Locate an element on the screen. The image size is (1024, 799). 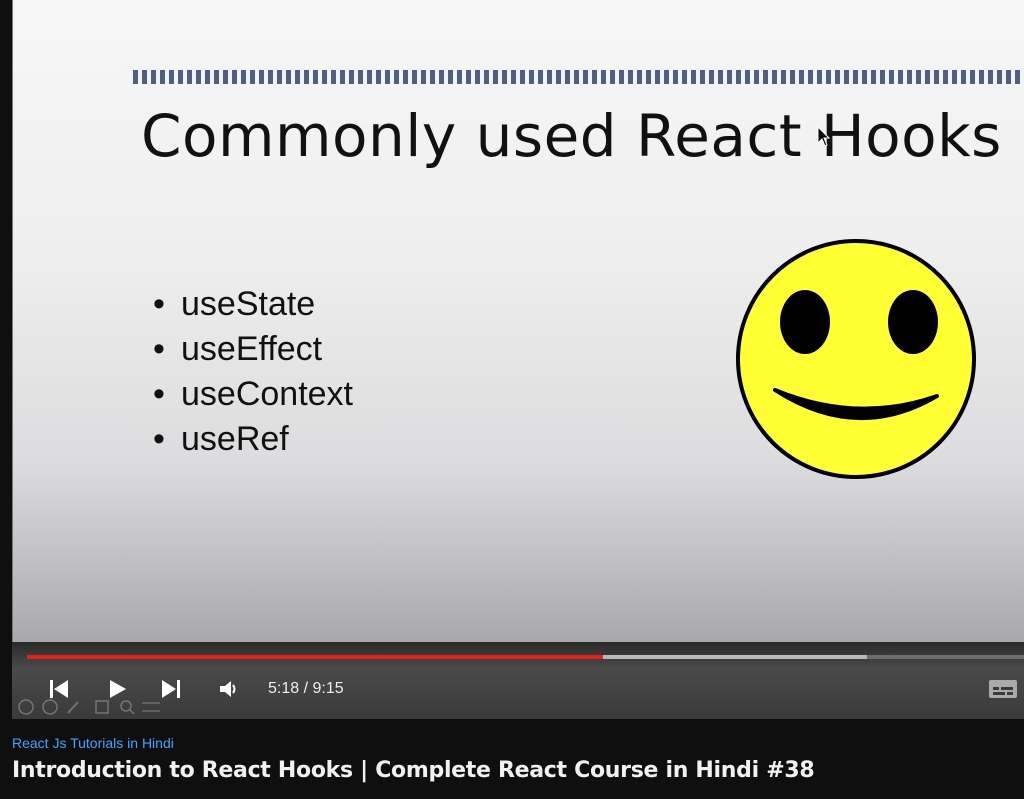
faded-toolbar-watermark is located at coordinates (89, 707).